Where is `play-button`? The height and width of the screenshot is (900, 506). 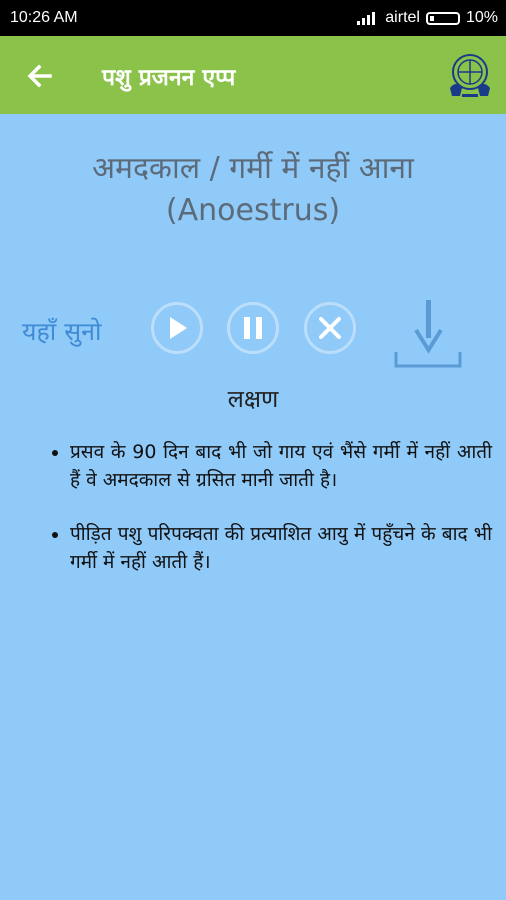
play-button is located at coordinates (177, 328).